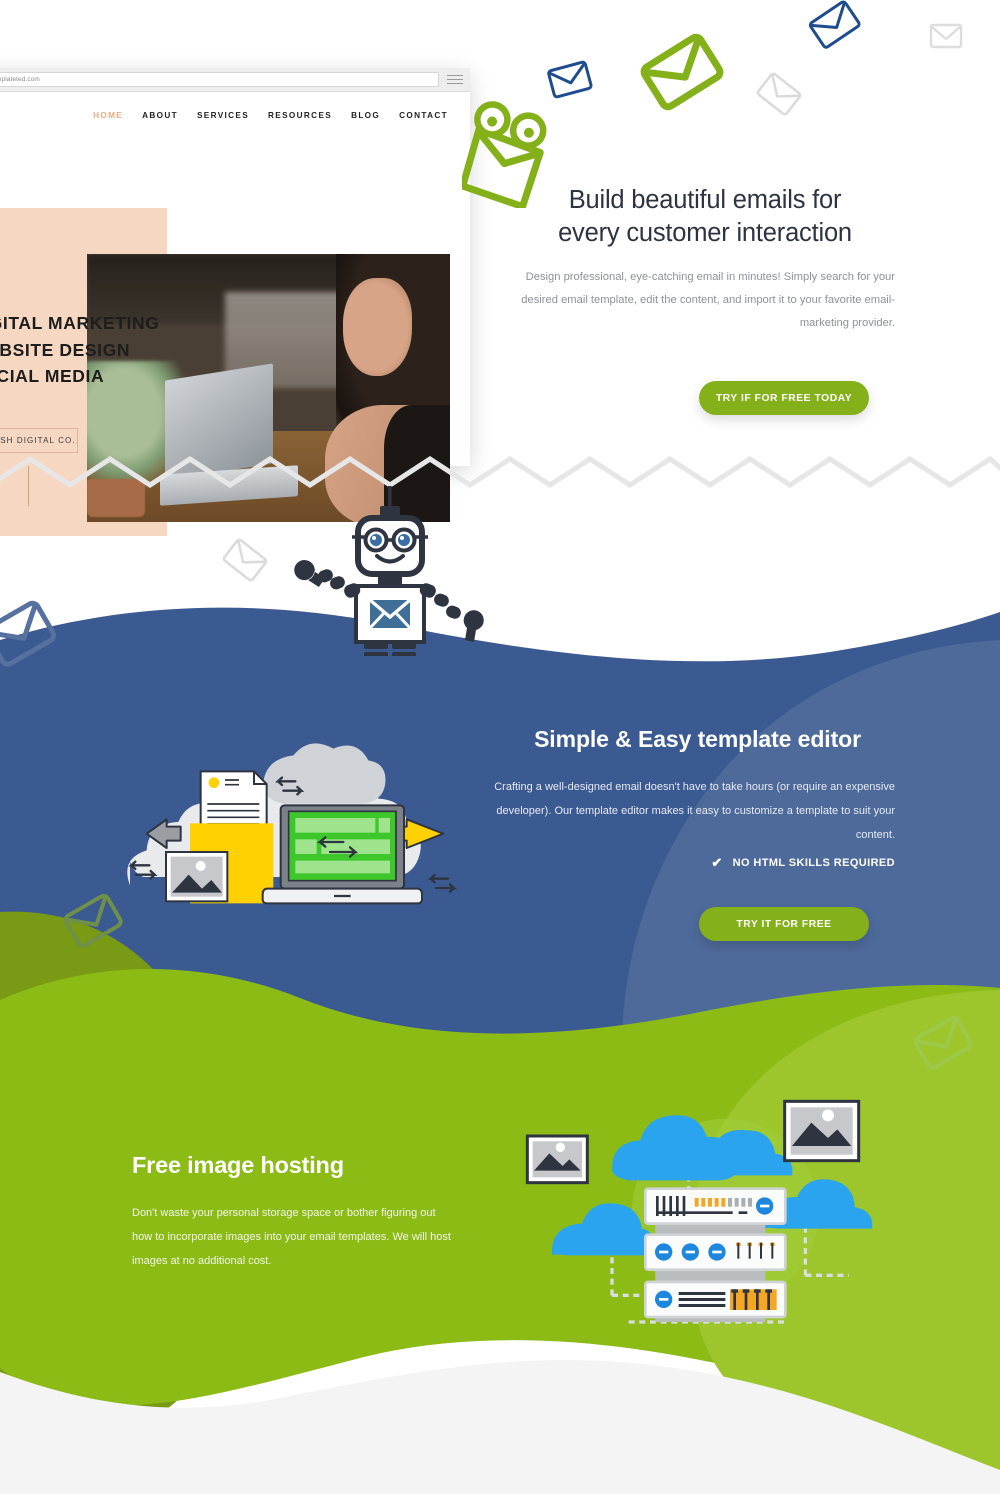 Image resolution: width=1000 pixels, height=1494 pixels. I want to click on mock-hero-line2: WEBSITE DESIGN, so click(65, 349).